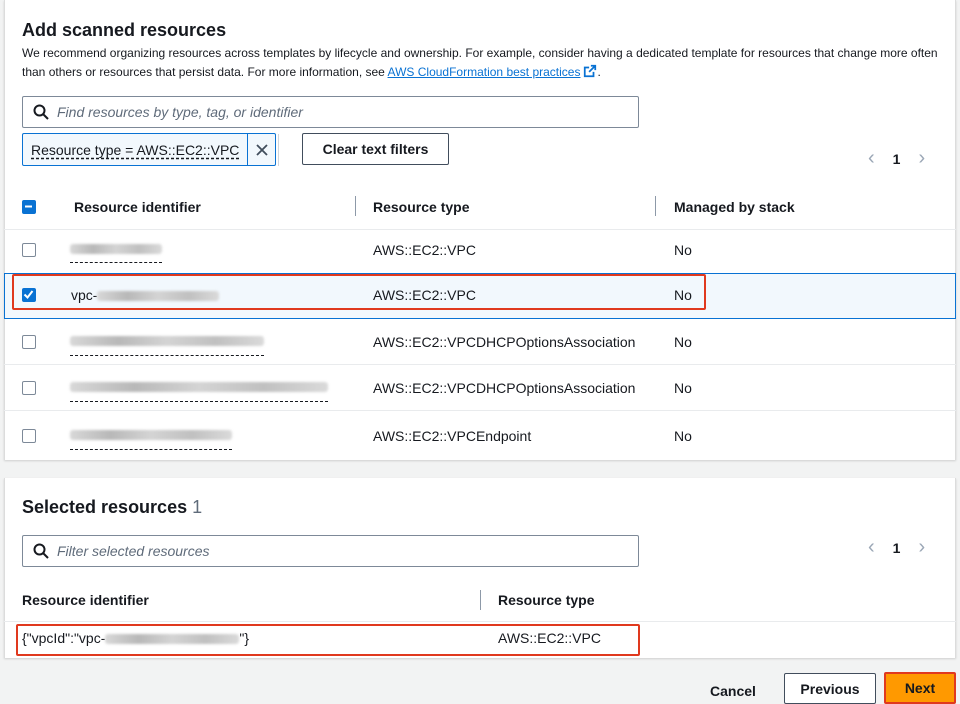 Image resolution: width=960 pixels, height=704 pixels. I want to click on select-all-checkbox, so click(29, 207).